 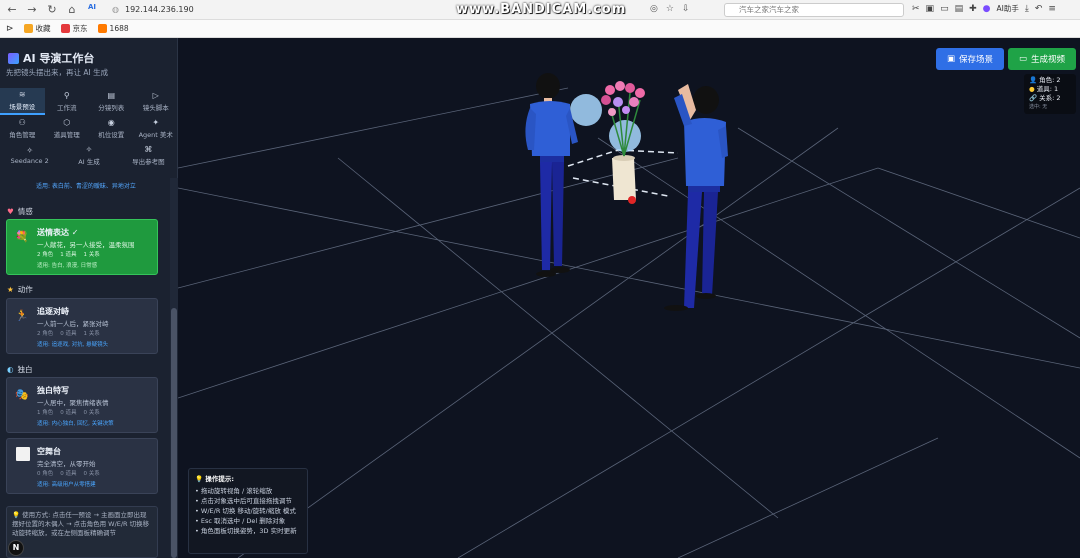 I want to click on tips-title: 💡 操作提示:, so click(x=214, y=479).